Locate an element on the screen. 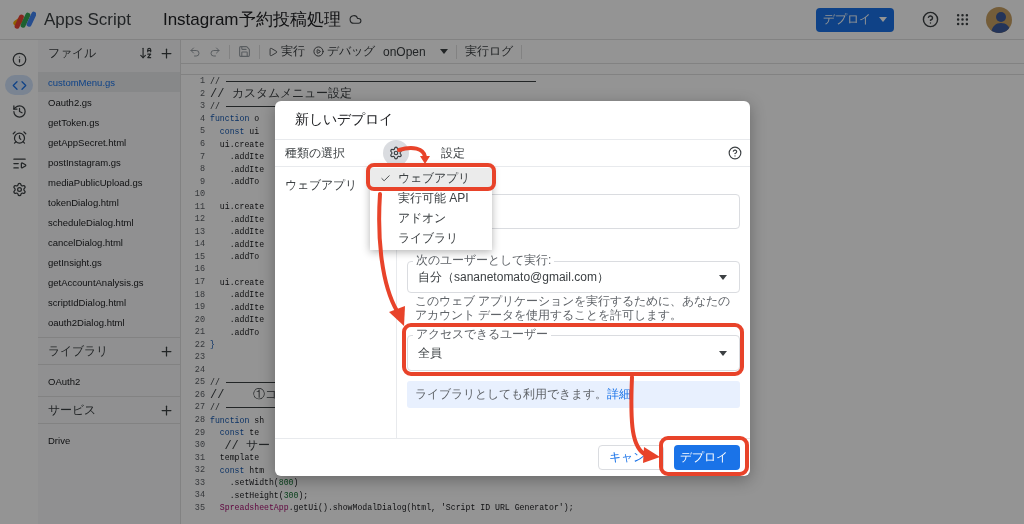  project-title: Instagram予約投稿処理 is located at coordinates (251, 19).